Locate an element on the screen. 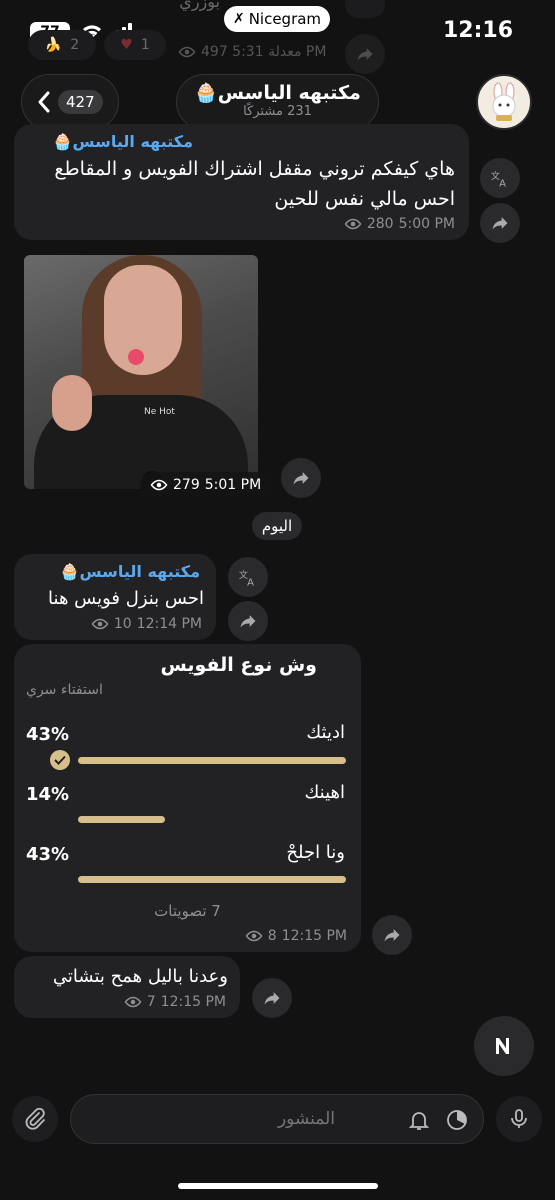 The image size is (555, 1200). view-count: 279 is located at coordinates (186, 485).